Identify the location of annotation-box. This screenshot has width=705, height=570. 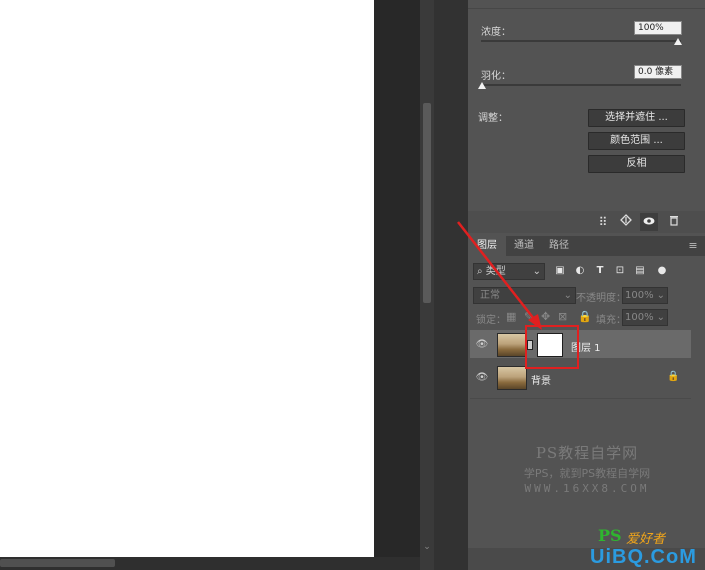
(552, 347).